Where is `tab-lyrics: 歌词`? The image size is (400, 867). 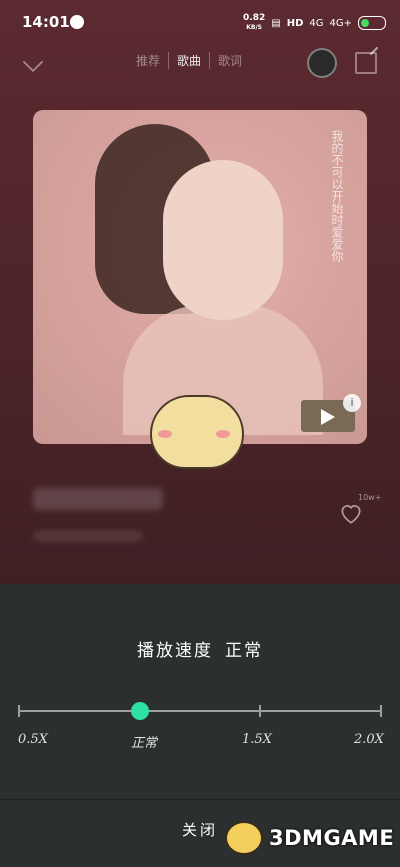
tab-lyrics: 歌词 is located at coordinates (230, 60).